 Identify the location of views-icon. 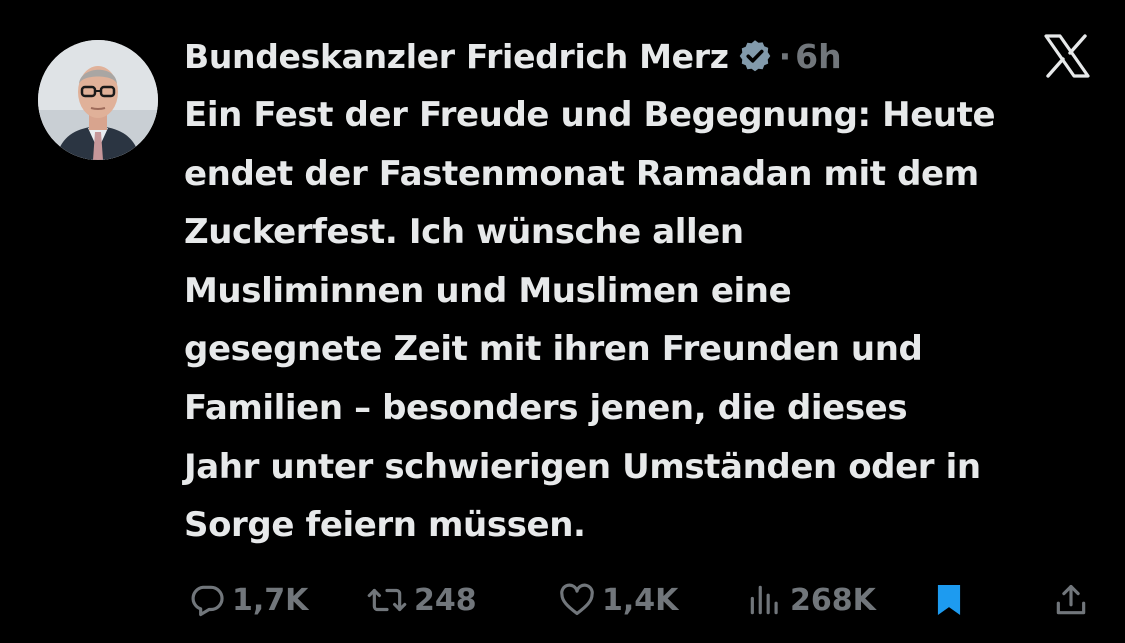
(764, 600).